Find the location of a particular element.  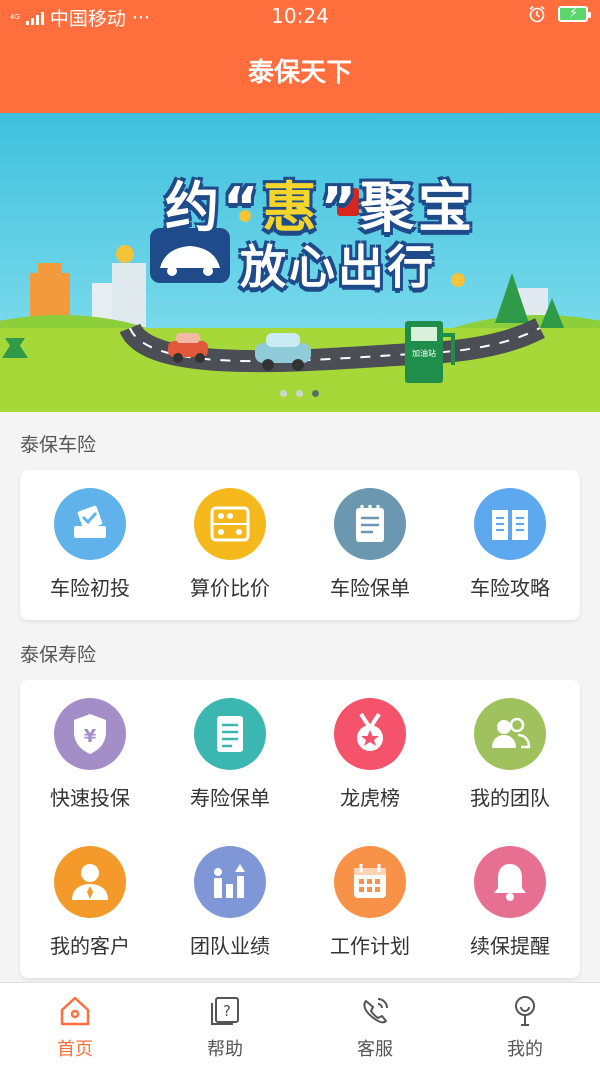

menu-item-my-customers: 我的客户 is located at coordinates (90, 902).